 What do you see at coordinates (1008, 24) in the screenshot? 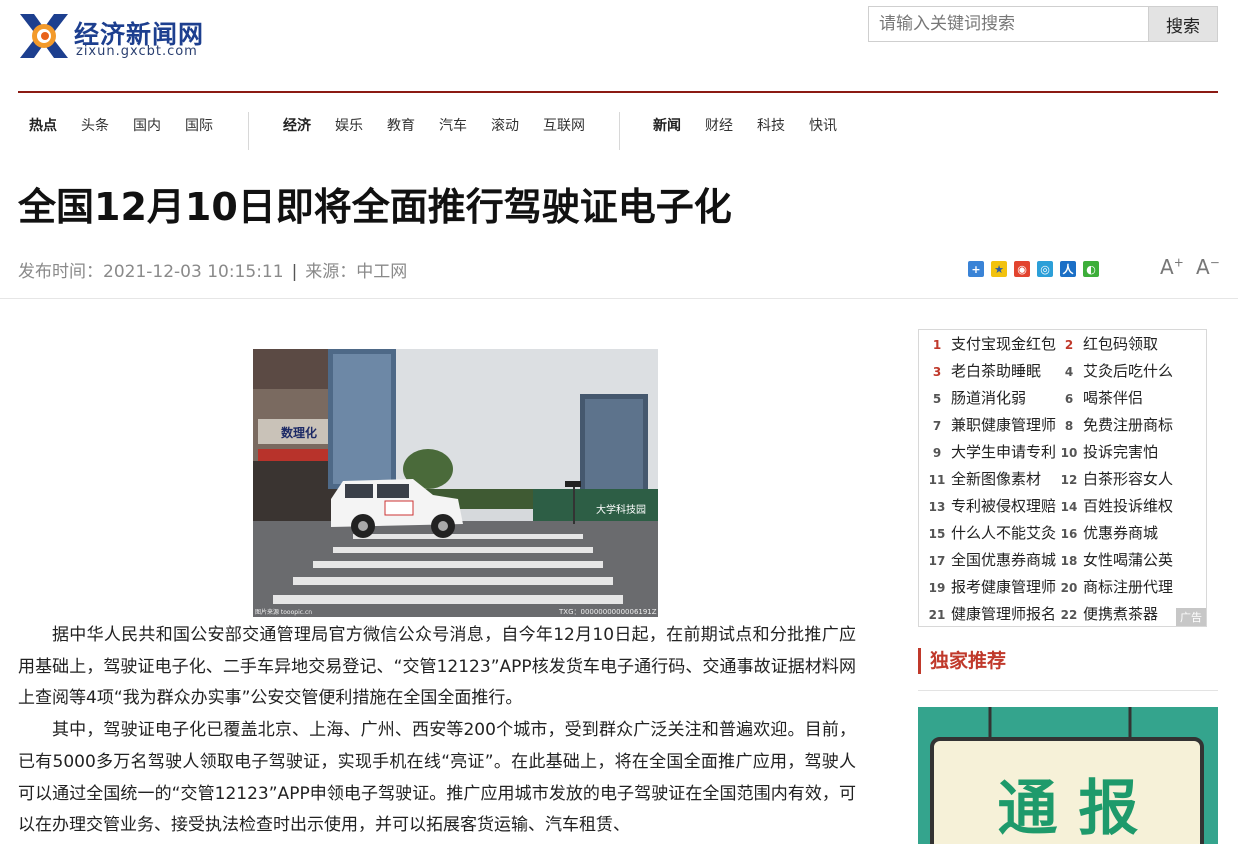
I see `search-input` at bounding box center [1008, 24].